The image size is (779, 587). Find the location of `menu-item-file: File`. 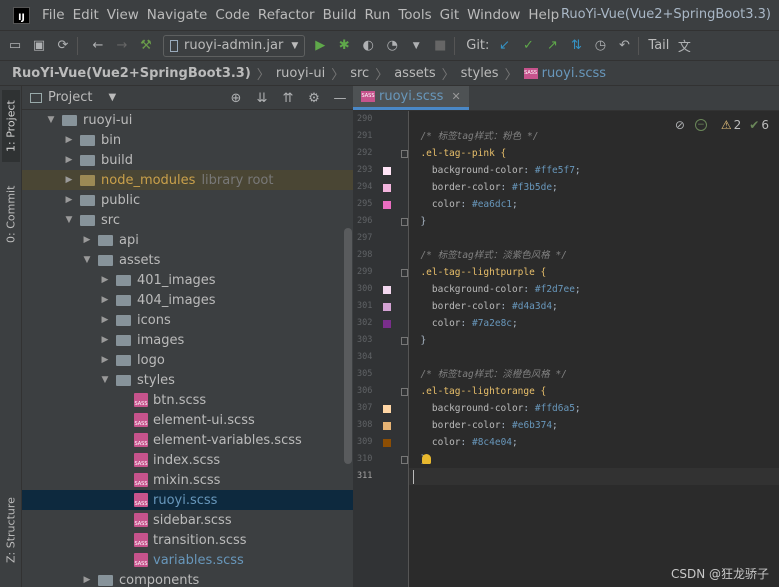

menu-item-file: File is located at coordinates (53, 15).